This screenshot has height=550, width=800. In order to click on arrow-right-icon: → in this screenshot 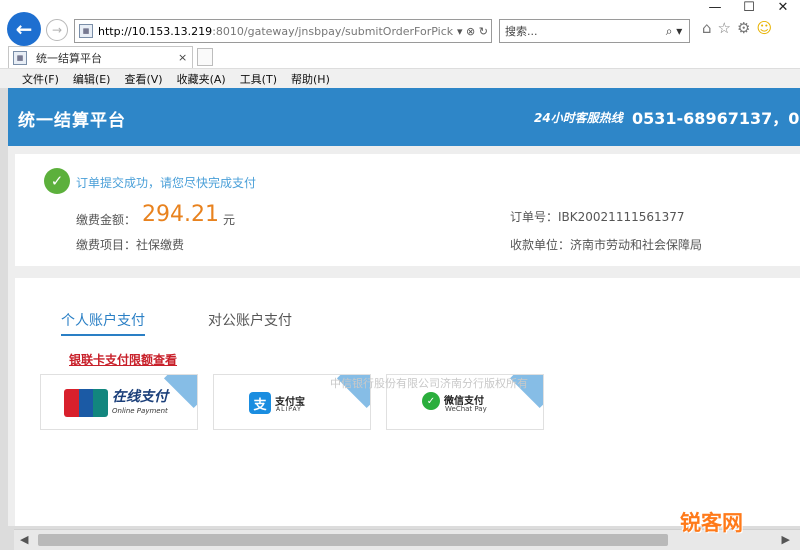, I will do `click(57, 30)`.